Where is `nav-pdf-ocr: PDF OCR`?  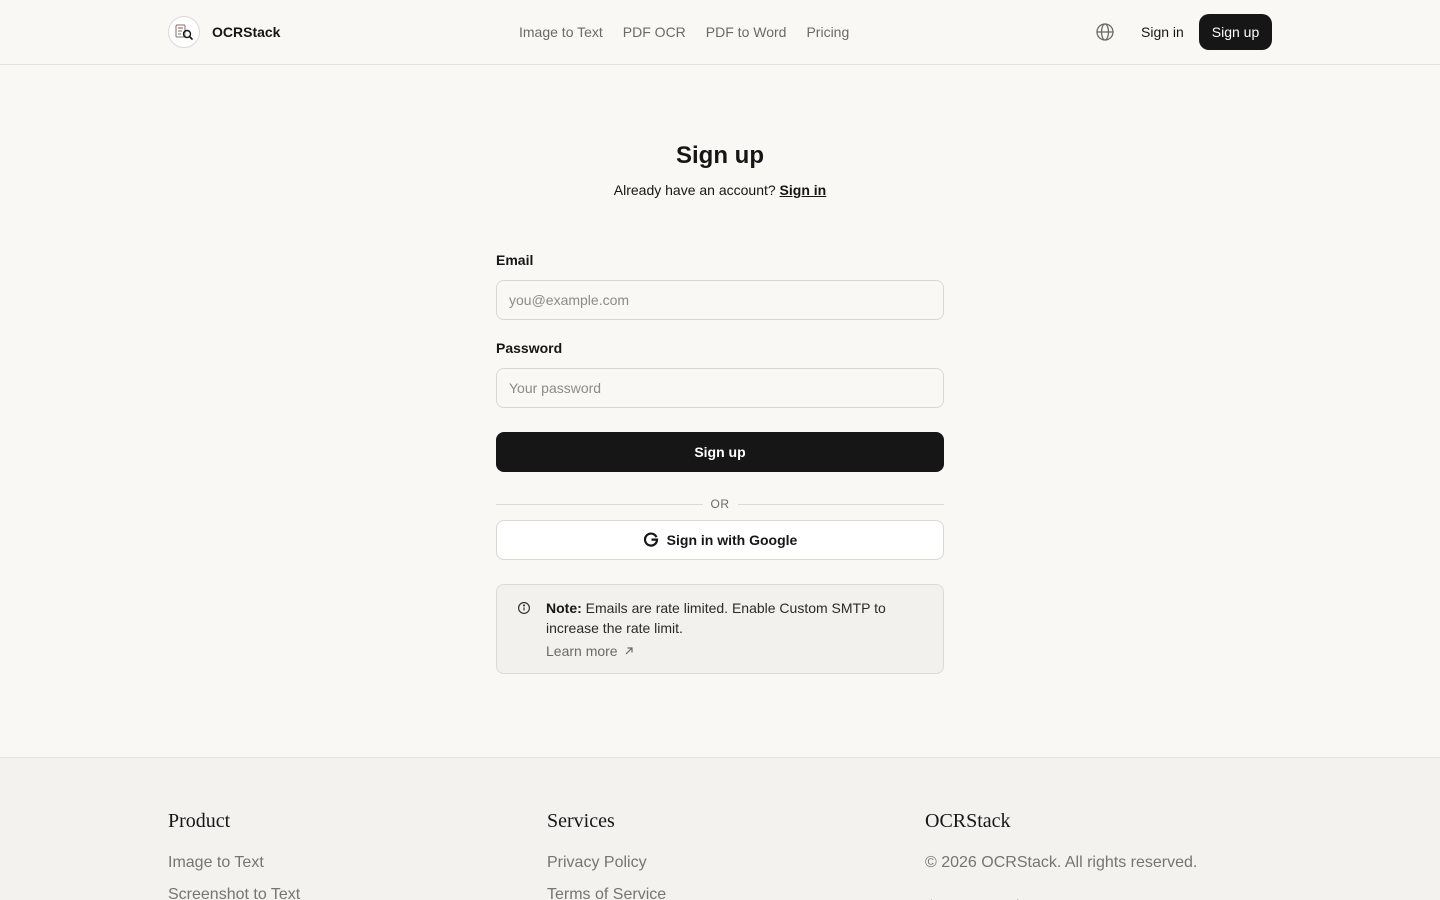
nav-pdf-ocr: PDF OCR is located at coordinates (654, 32).